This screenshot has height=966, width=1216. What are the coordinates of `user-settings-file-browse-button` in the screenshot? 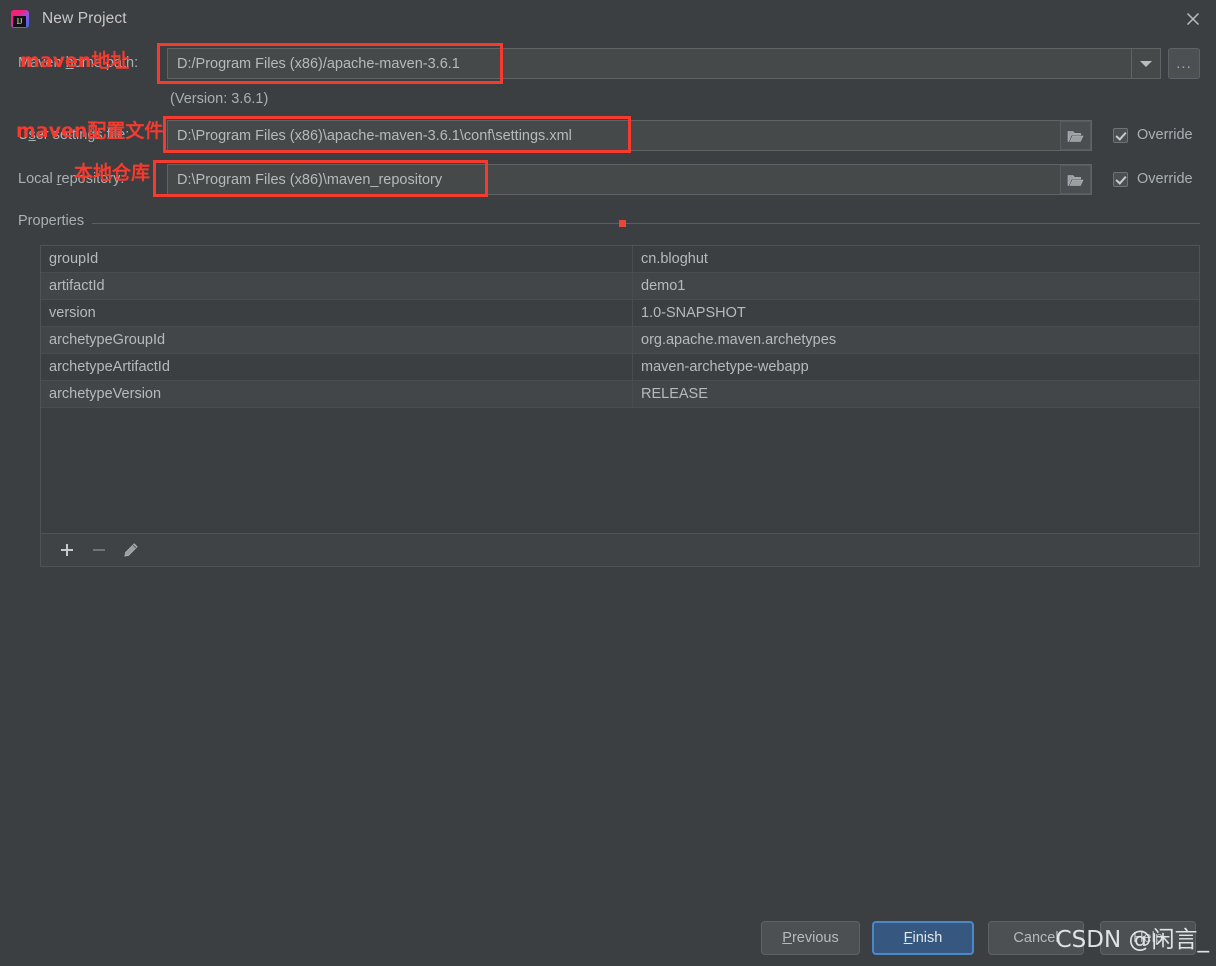 It's located at (1075, 135).